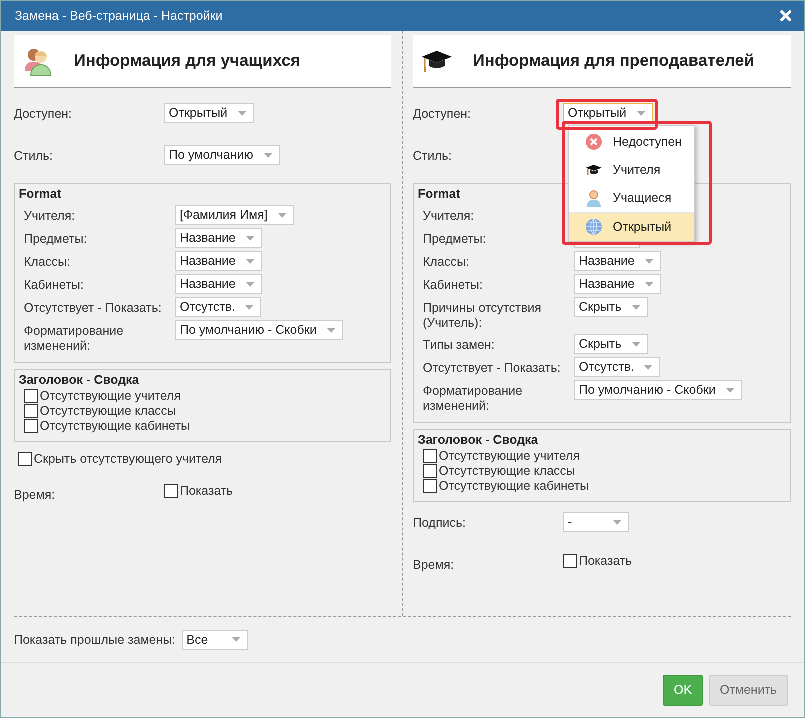 This screenshot has width=805, height=718. I want to click on menu-option: Учащиеся, so click(631, 198).